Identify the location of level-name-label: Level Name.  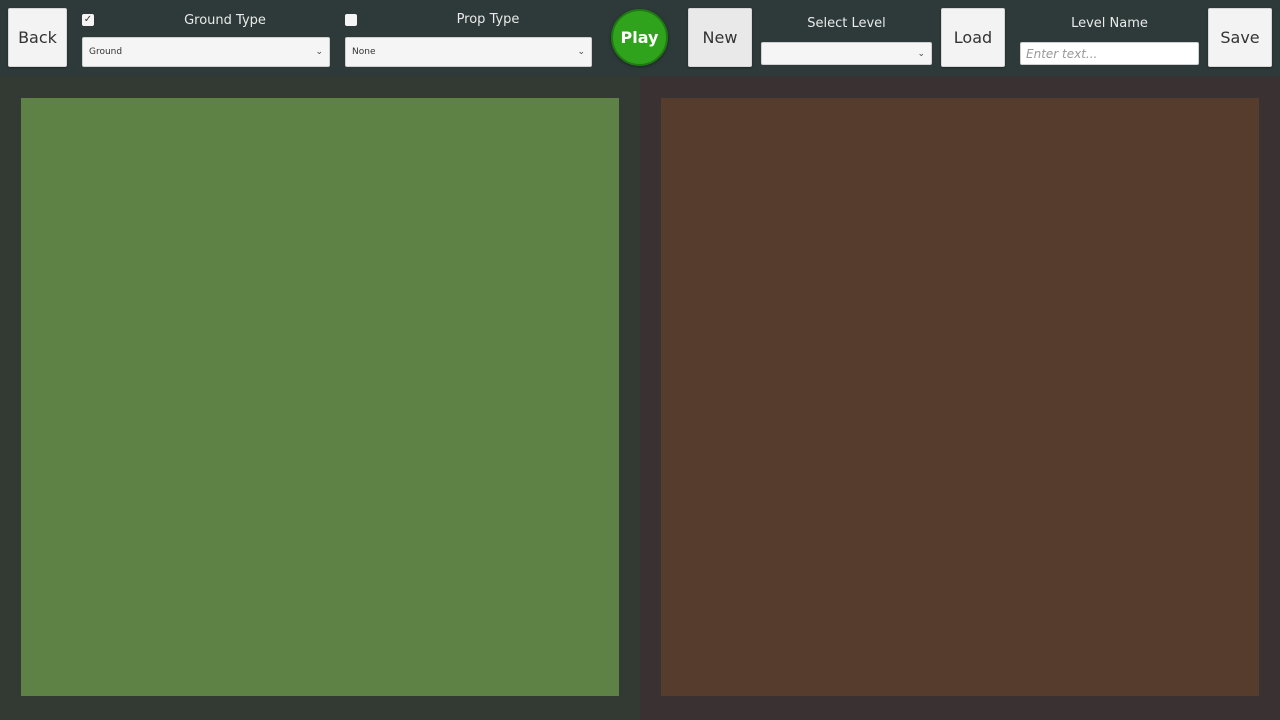
(1109, 23).